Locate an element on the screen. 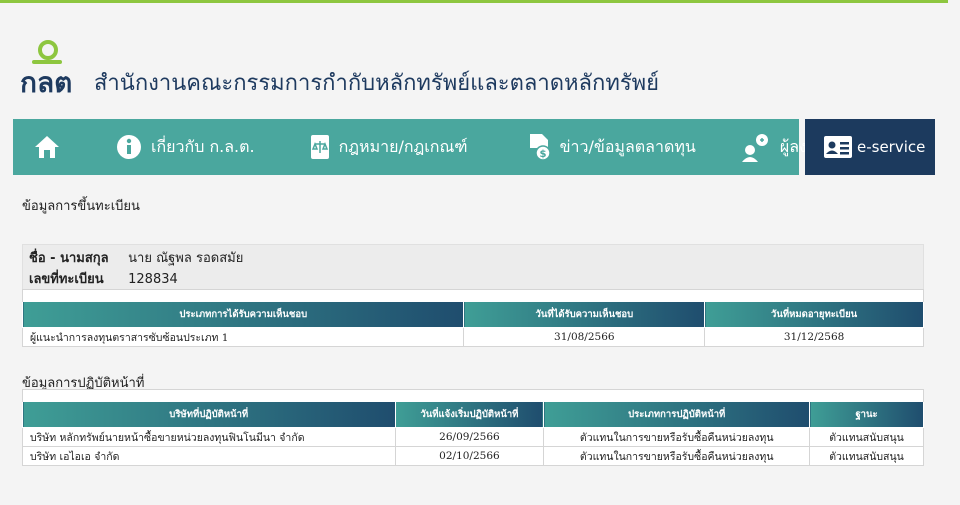  home-icon is located at coordinates (47, 147).